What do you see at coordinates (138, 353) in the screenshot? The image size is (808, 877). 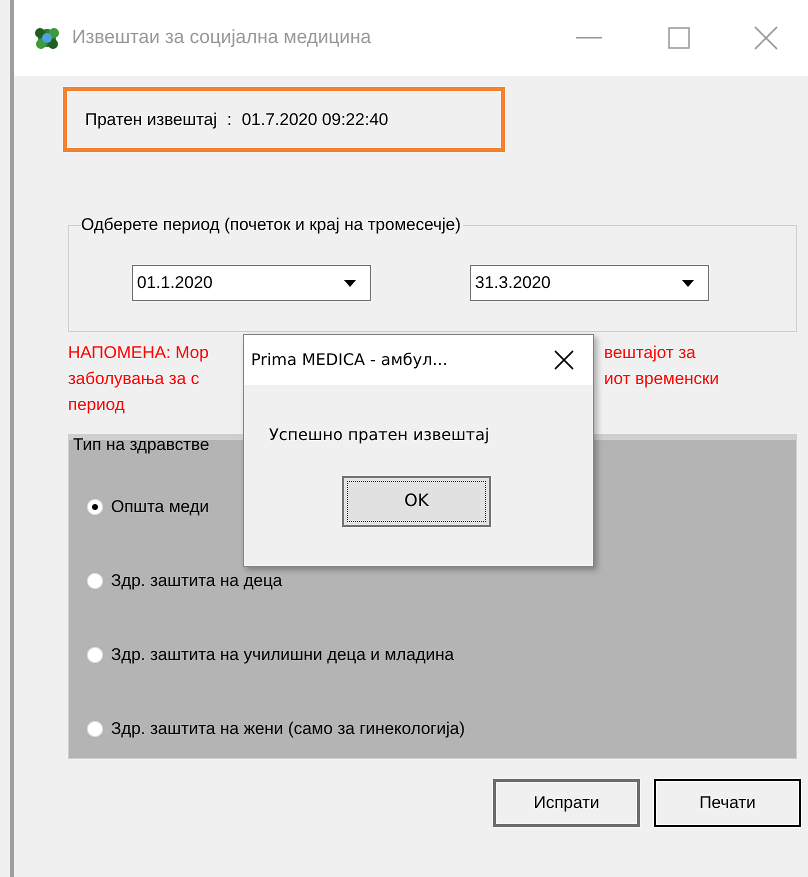 I see `note-text: НАПОМЕНА: Мор` at bounding box center [138, 353].